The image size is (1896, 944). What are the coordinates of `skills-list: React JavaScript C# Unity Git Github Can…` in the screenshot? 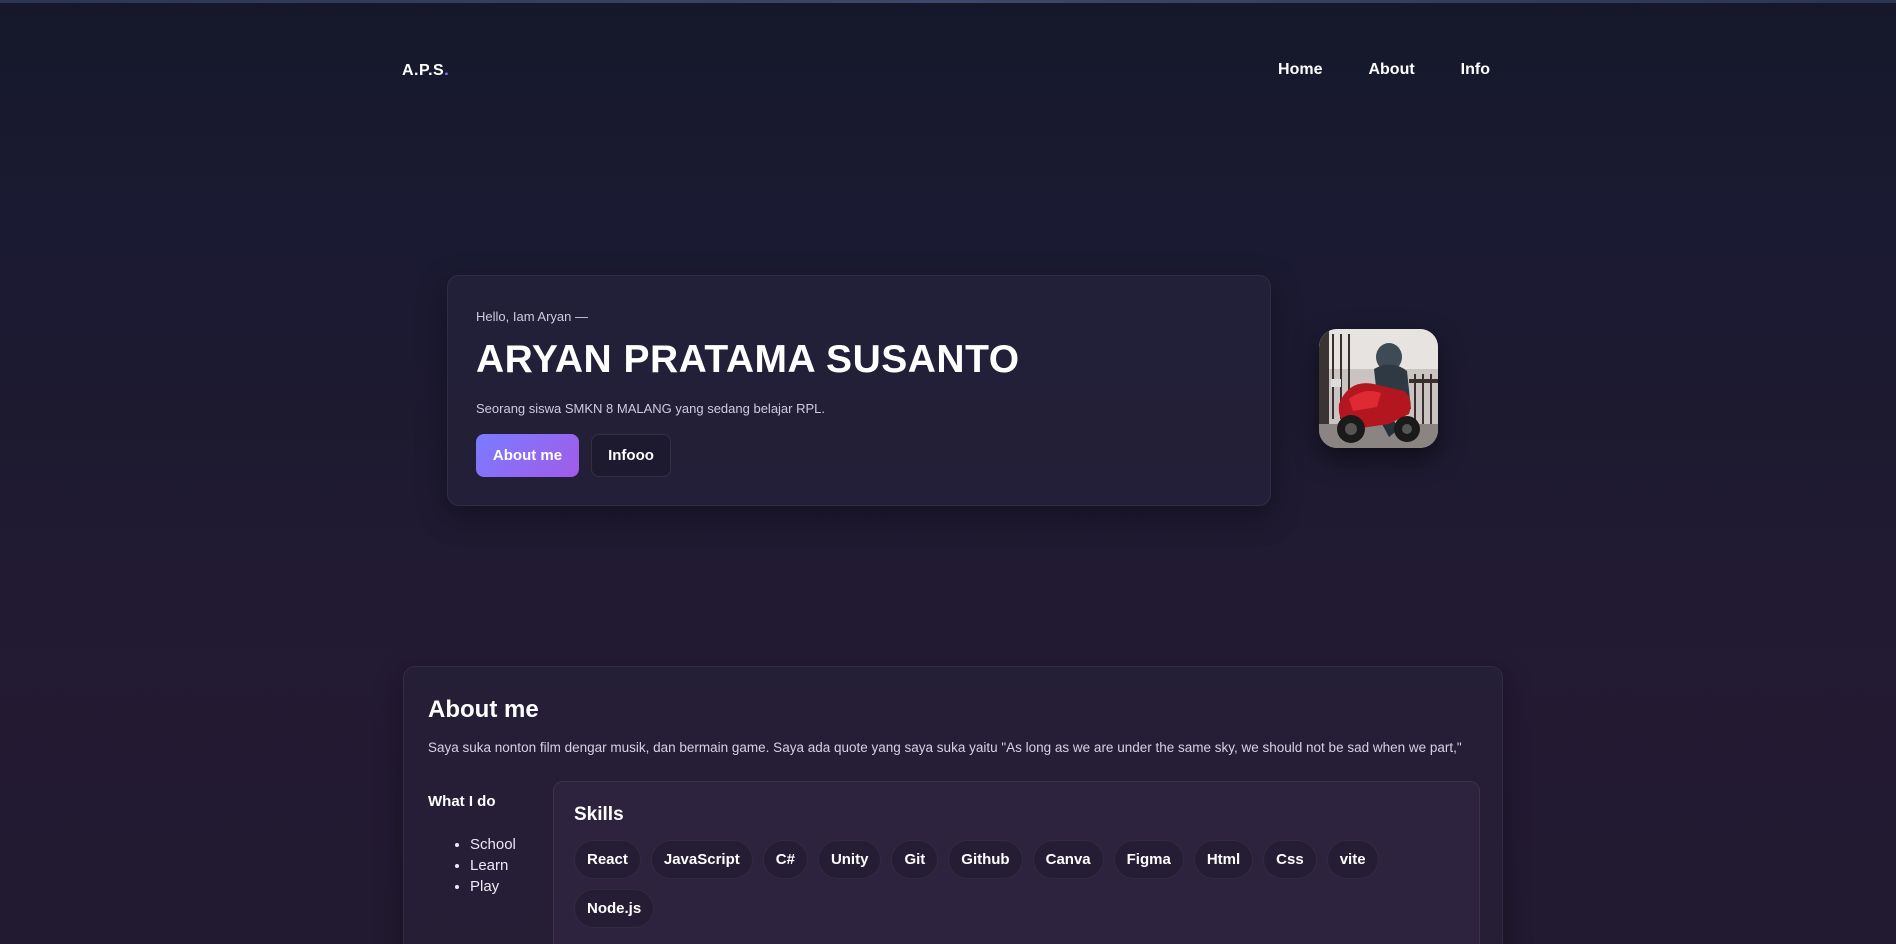 It's located at (1014, 884).